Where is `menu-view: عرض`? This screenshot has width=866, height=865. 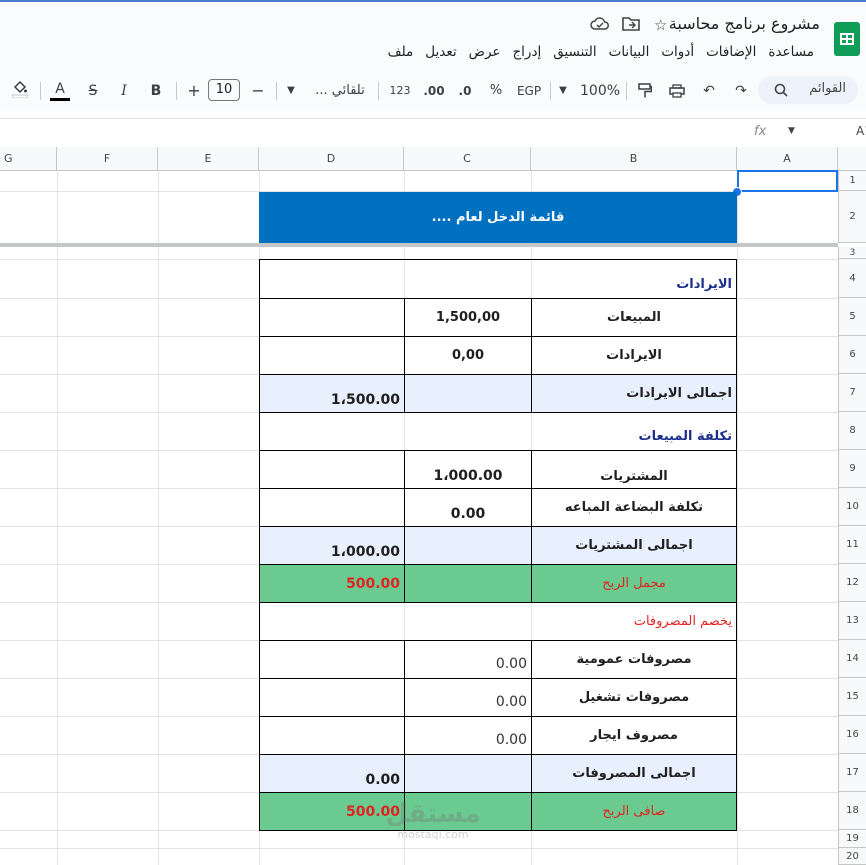
menu-view: عرض is located at coordinates (485, 52).